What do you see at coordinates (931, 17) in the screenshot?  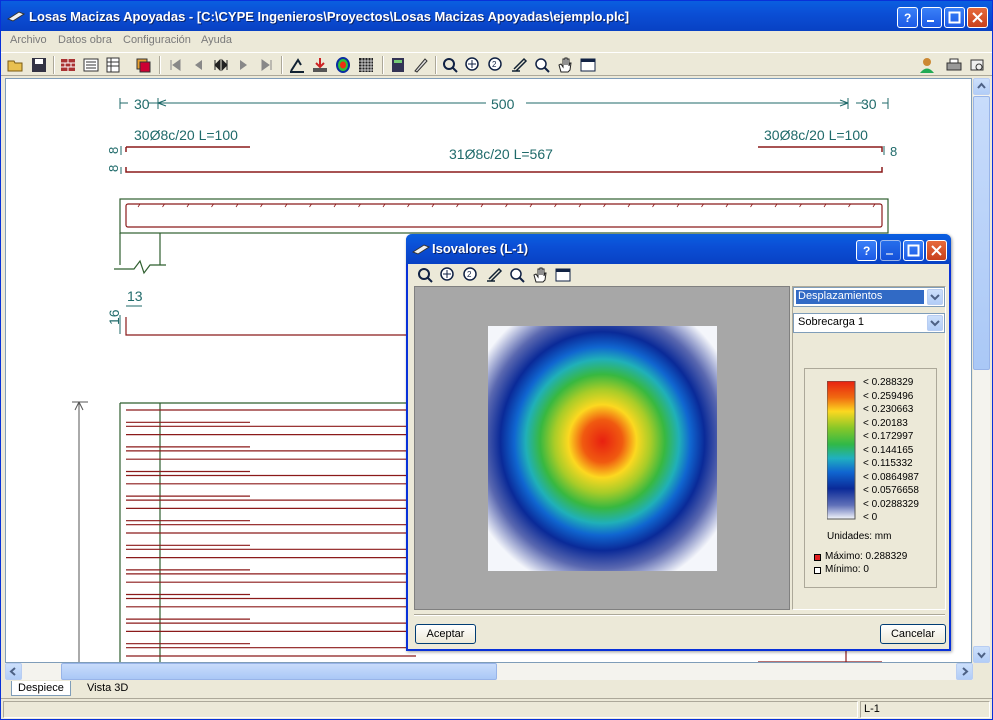 I see `minimize-button` at bounding box center [931, 17].